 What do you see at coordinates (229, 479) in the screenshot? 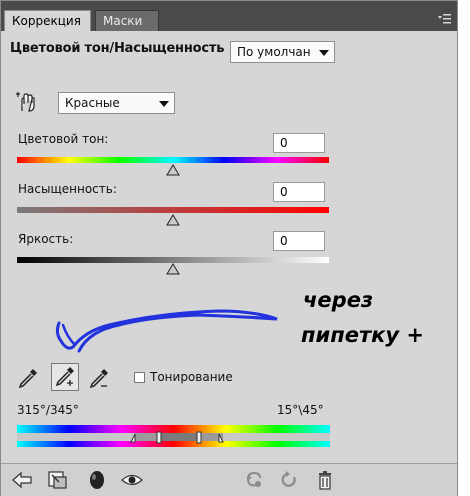
I see `footer-bar` at bounding box center [229, 479].